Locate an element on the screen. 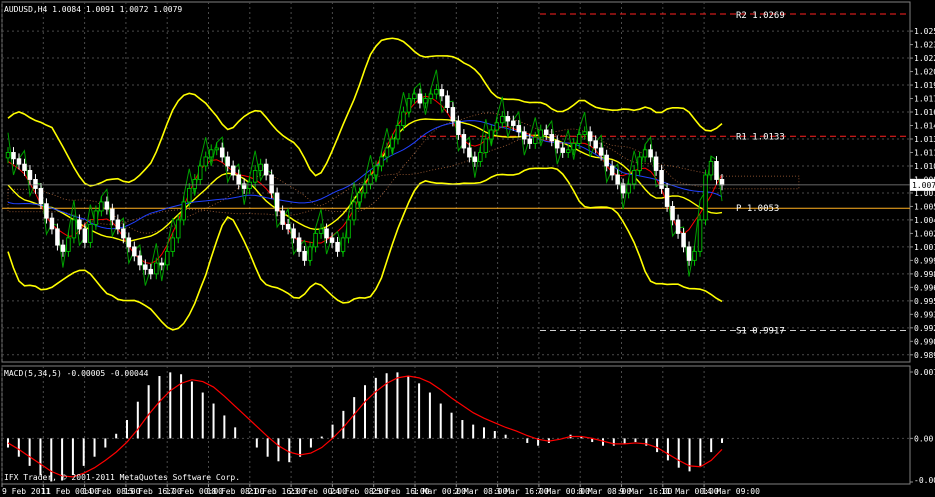 The image size is (935, 497). price-tick-label: 0.9920 is located at coordinates (924, 328).